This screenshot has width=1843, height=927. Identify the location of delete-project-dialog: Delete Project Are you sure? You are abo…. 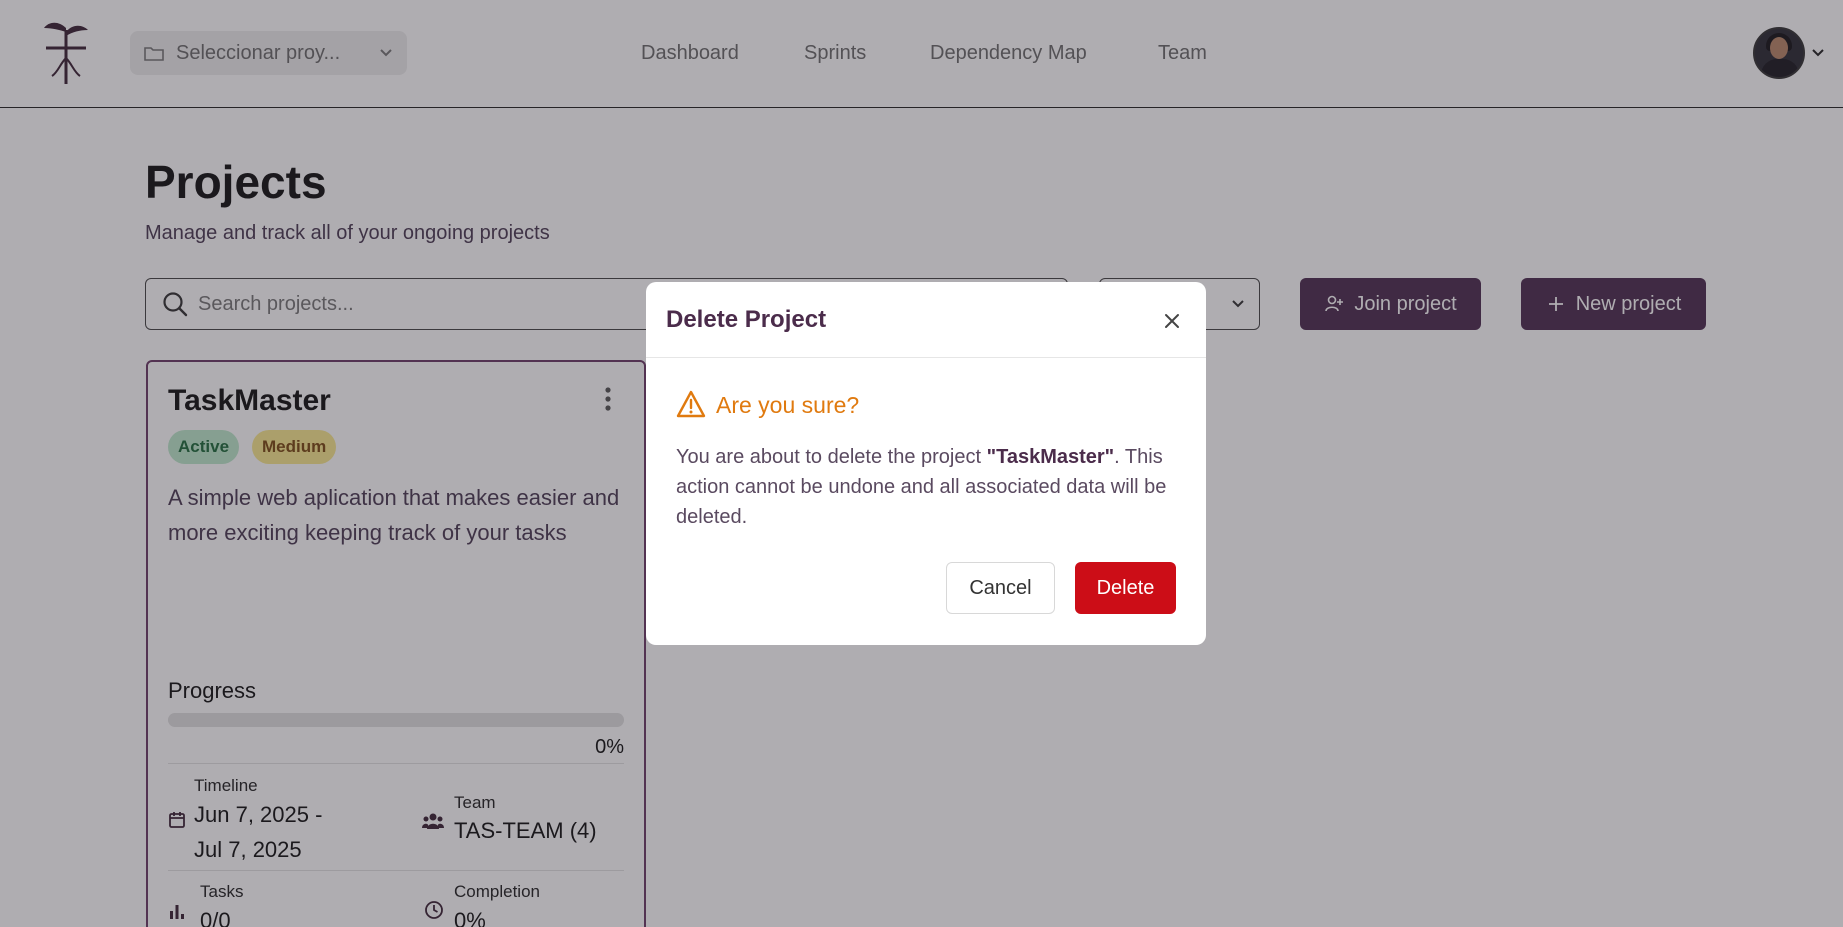
(926, 463).